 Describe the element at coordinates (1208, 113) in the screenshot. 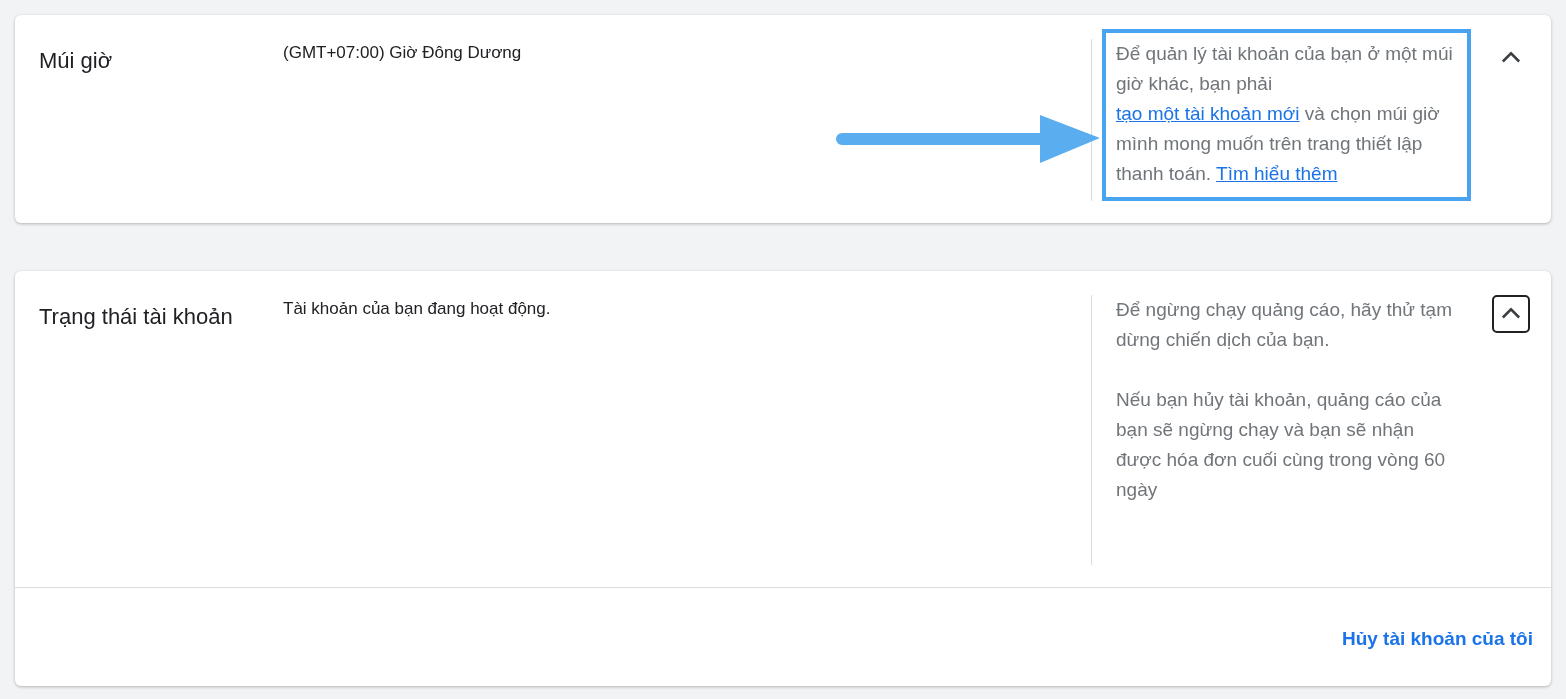

I see `help-link: tạo một tài khoản mới` at that location.